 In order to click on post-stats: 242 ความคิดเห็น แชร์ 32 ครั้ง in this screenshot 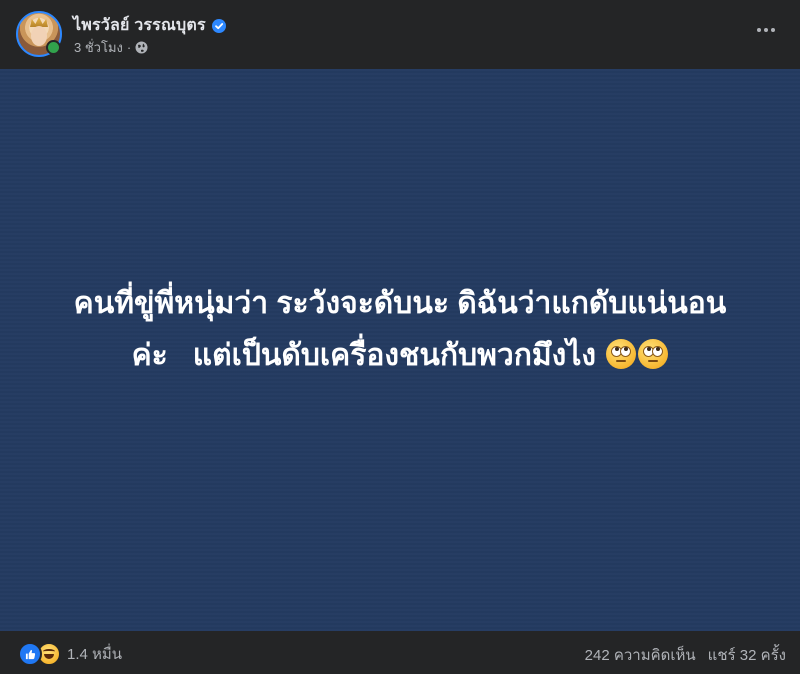, I will do `click(685, 655)`.